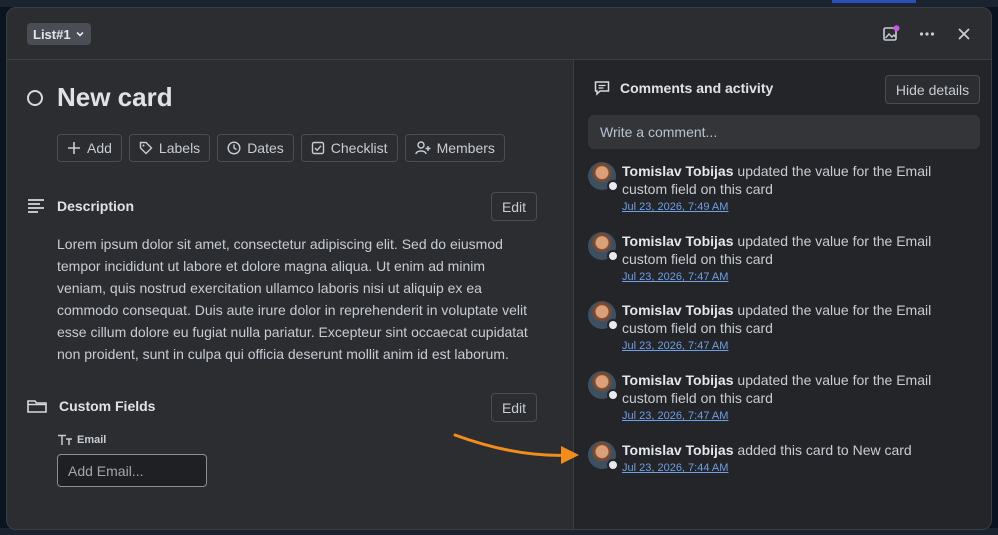 The height and width of the screenshot is (535, 998). What do you see at coordinates (234, 148) in the screenshot?
I see `clock-icon` at bounding box center [234, 148].